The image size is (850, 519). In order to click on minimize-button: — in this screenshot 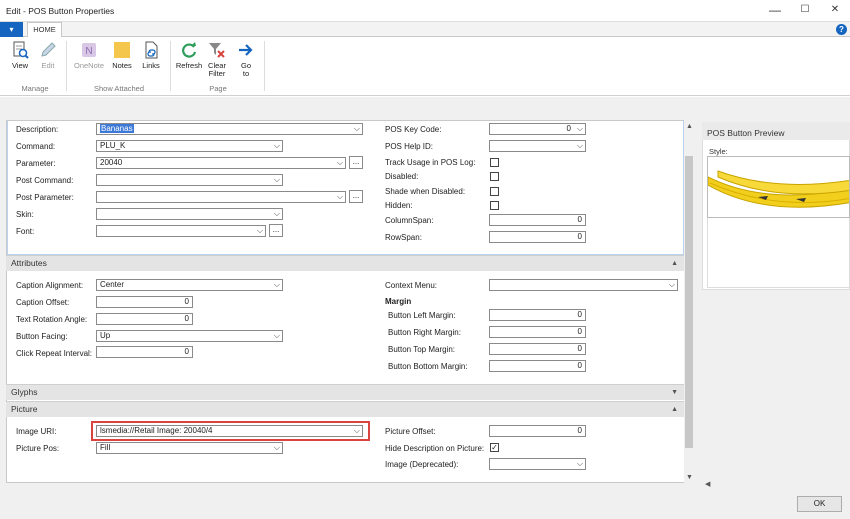, I will do `click(775, 11)`.